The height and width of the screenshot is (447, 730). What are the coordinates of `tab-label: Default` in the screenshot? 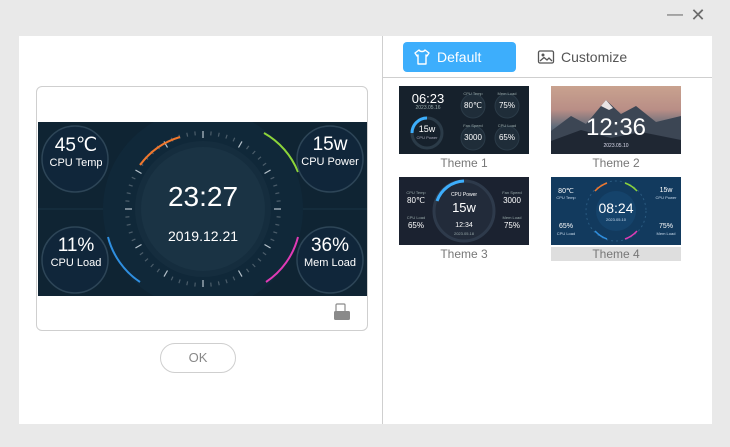 It's located at (459, 57).